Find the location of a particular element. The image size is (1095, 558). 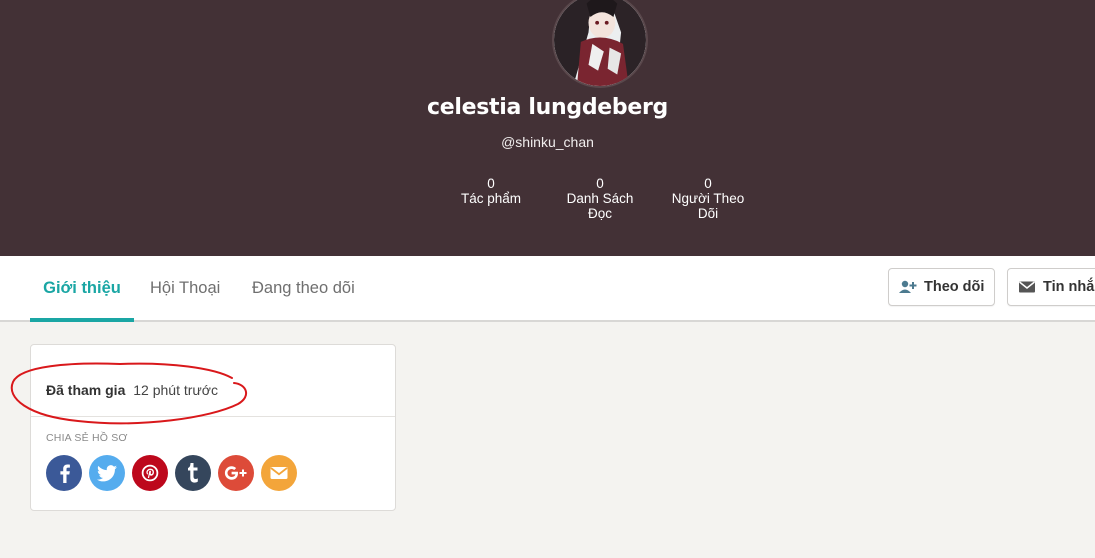

stat-followers: 0 Người Theo Dõi is located at coordinates (708, 198).